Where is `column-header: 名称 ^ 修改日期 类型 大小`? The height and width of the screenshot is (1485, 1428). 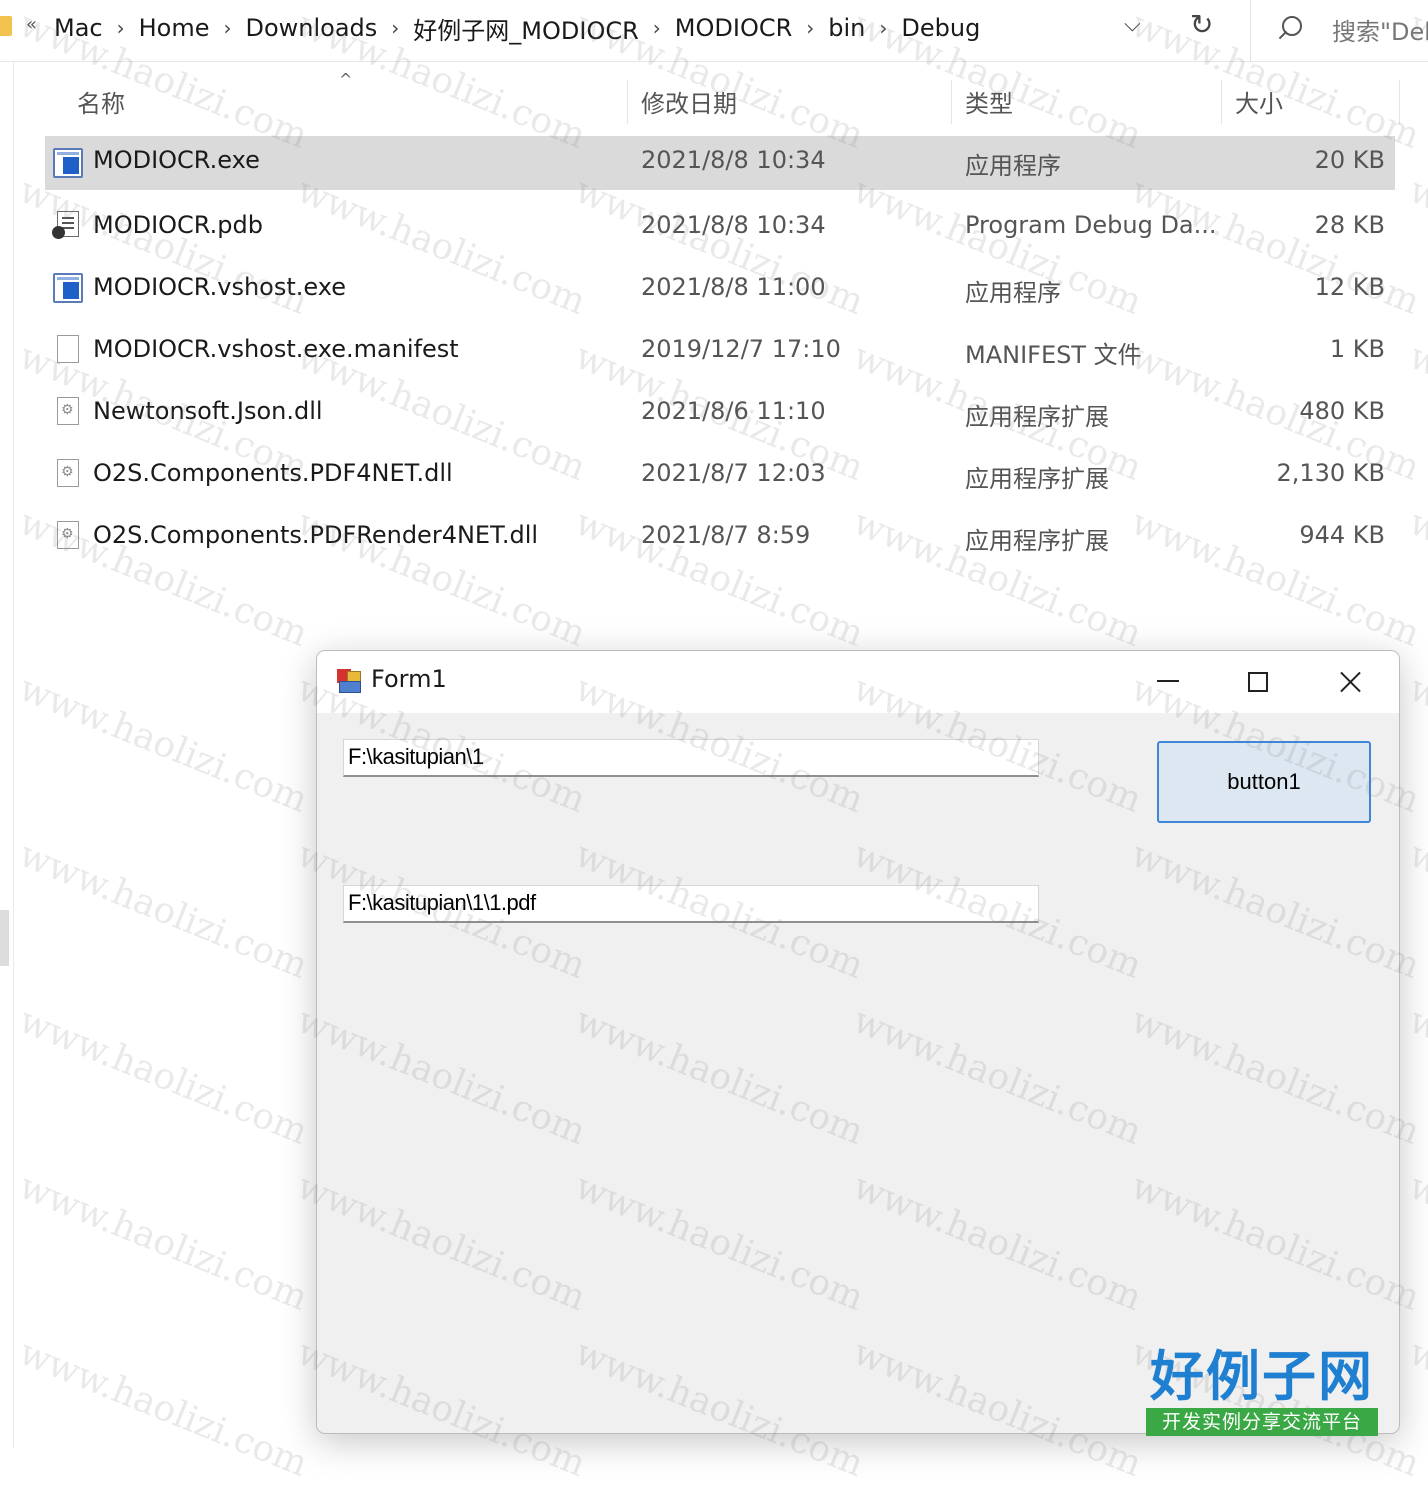
column-header: 名称 ^ 修改日期 类型 大小 is located at coordinates (722, 99).